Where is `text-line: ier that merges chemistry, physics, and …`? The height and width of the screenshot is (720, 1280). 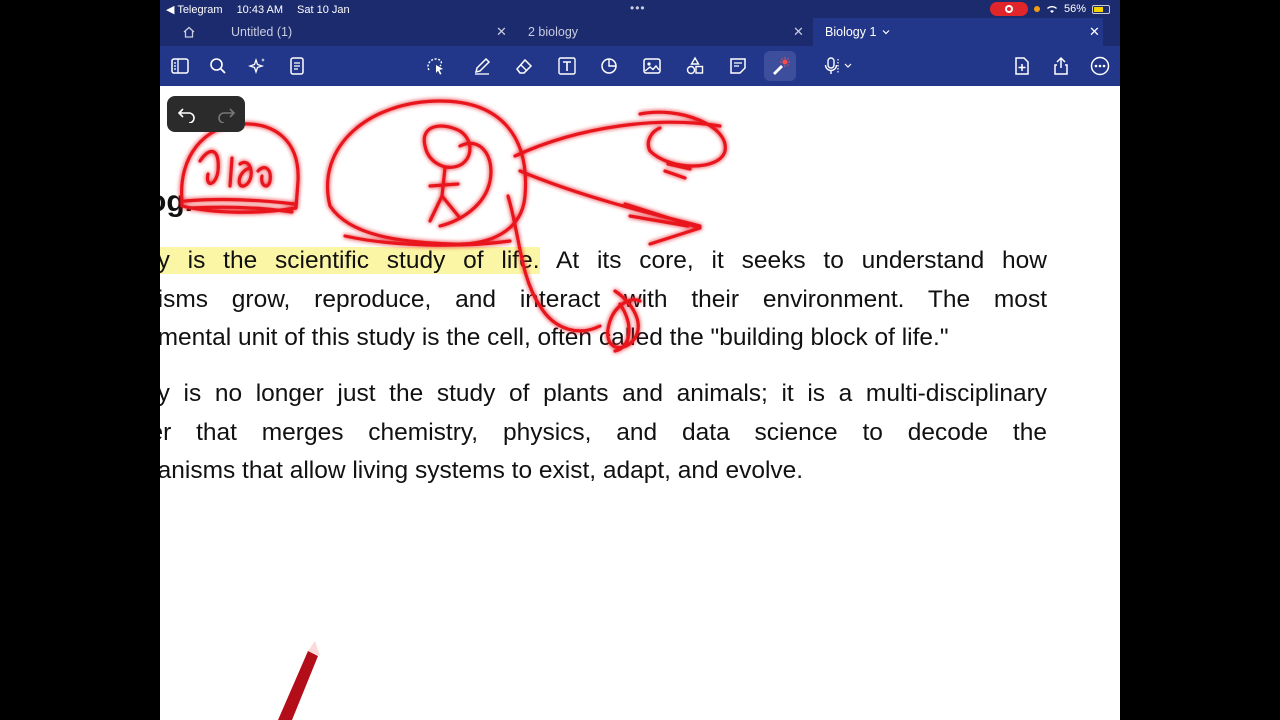
text-line: ier that merges chemistry, physics, and … is located at coordinates (603, 432).